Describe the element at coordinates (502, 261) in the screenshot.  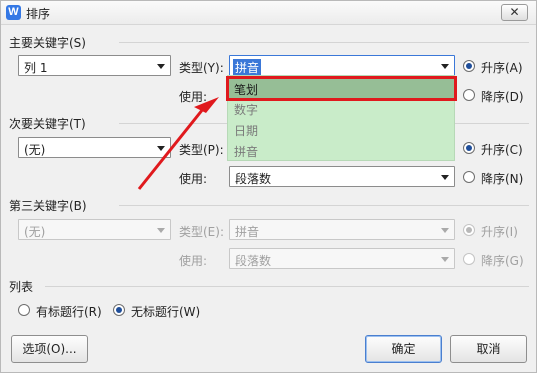
I see `tertiary-desc-label: 降序(G)` at that location.